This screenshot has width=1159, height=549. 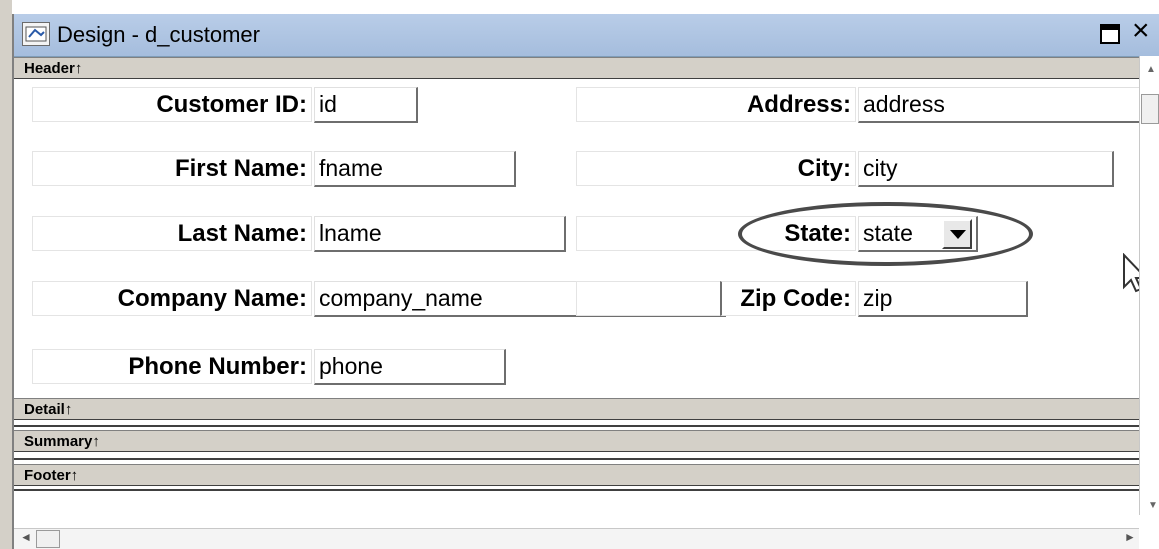 What do you see at coordinates (1149, 285) in the screenshot?
I see `vertical-scrollbar` at bounding box center [1149, 285].